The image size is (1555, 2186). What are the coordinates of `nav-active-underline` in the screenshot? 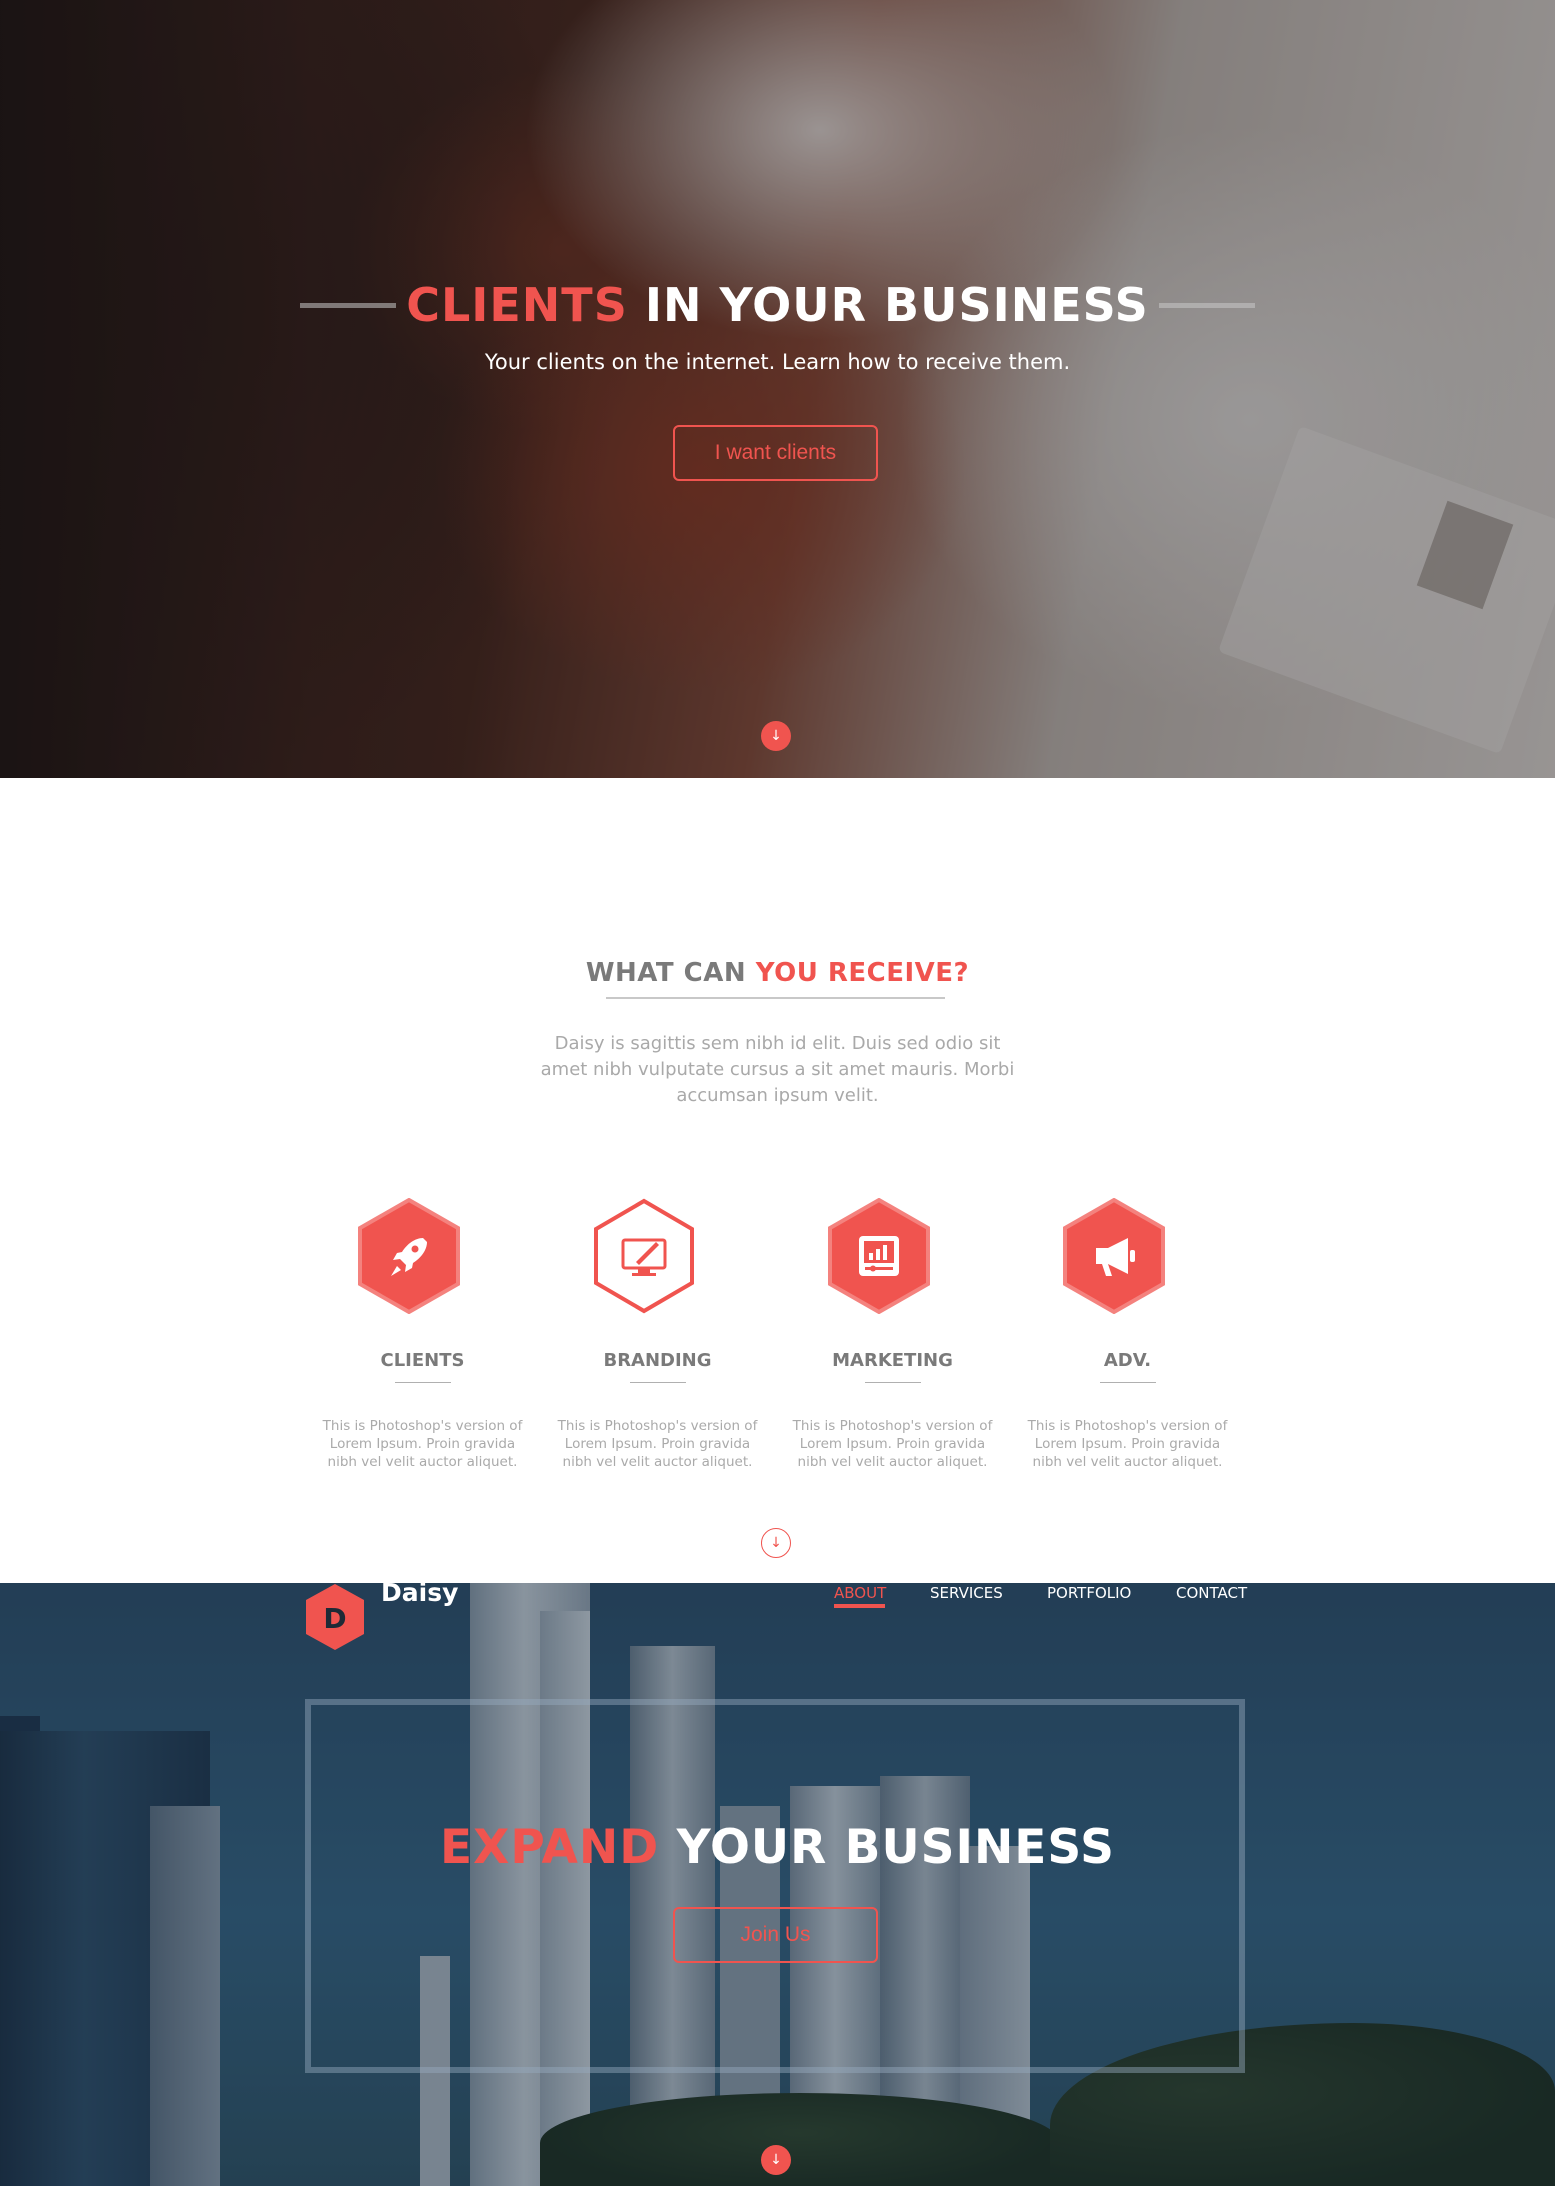 It's located at (859, 1606).